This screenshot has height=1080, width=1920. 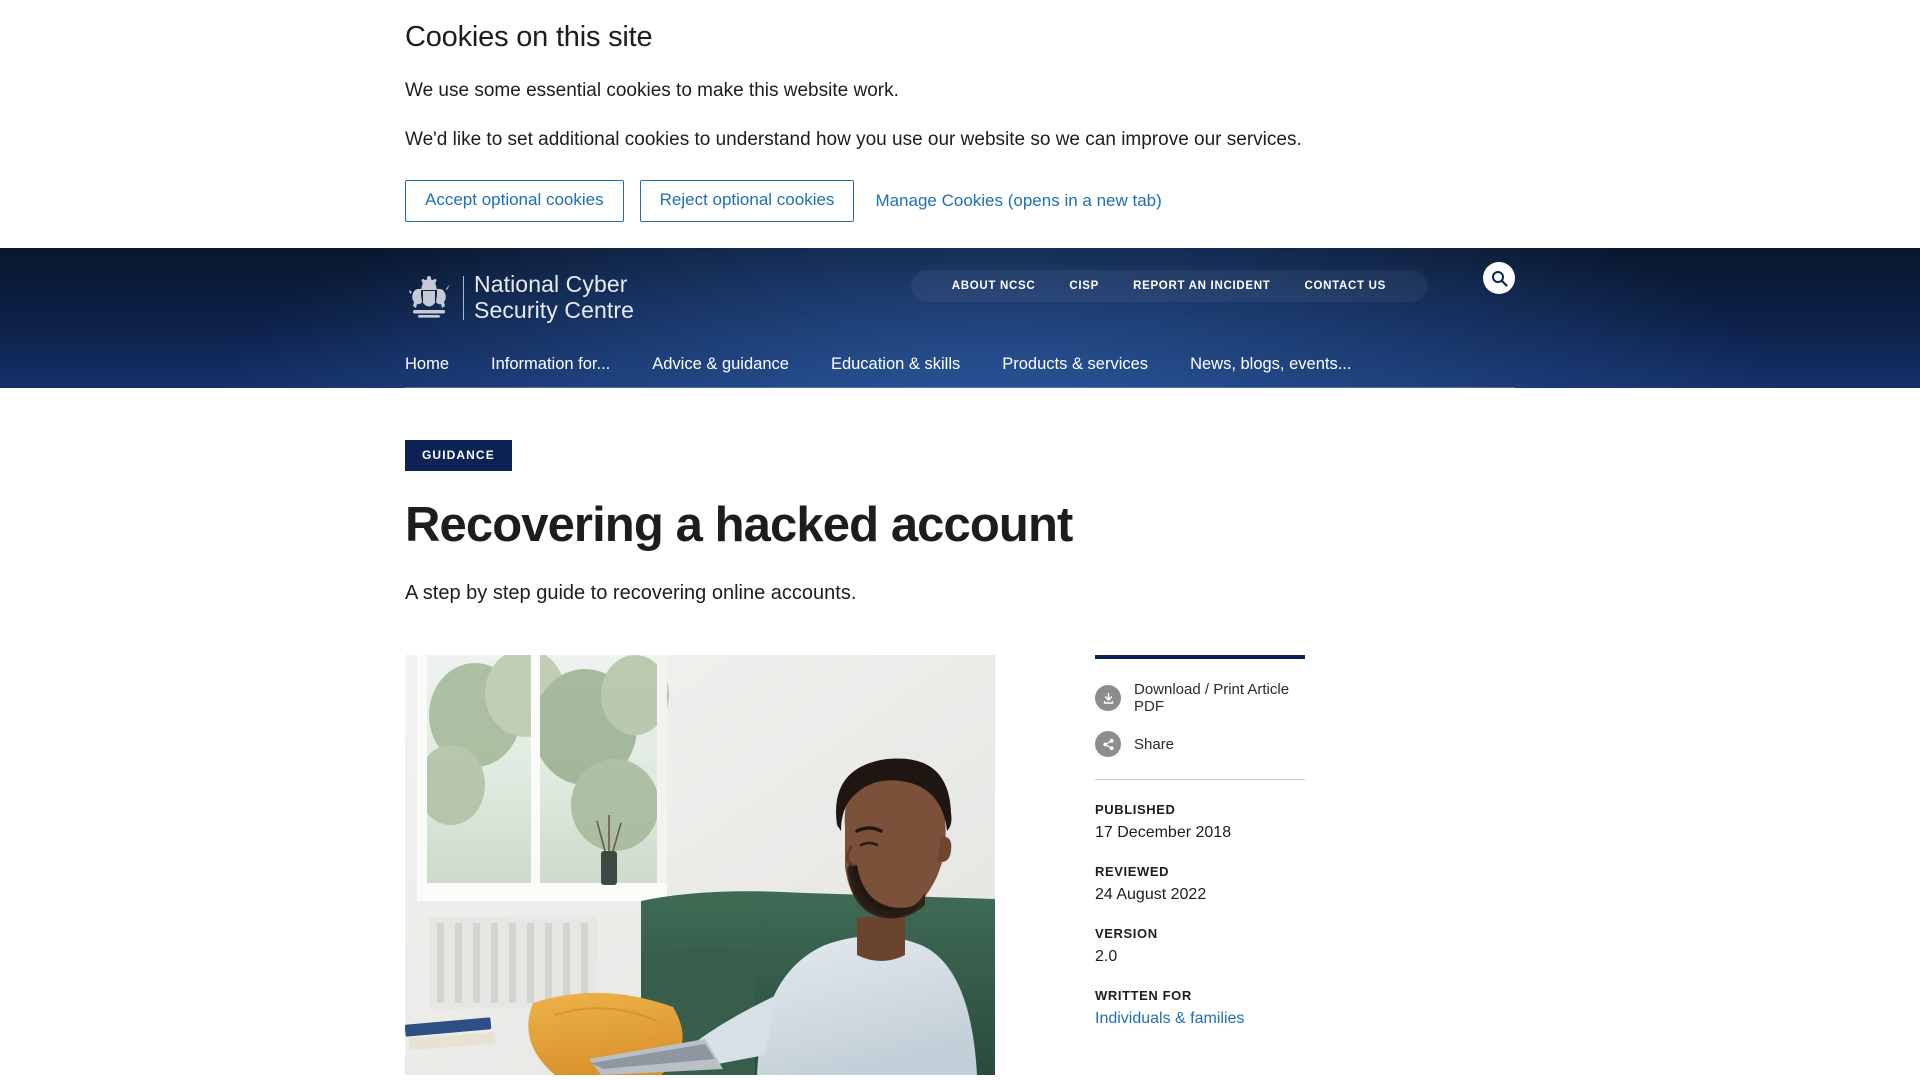 I want to click on download-print-pdf-label: Download / Print Article PDF, so click(x=1212, y=698).